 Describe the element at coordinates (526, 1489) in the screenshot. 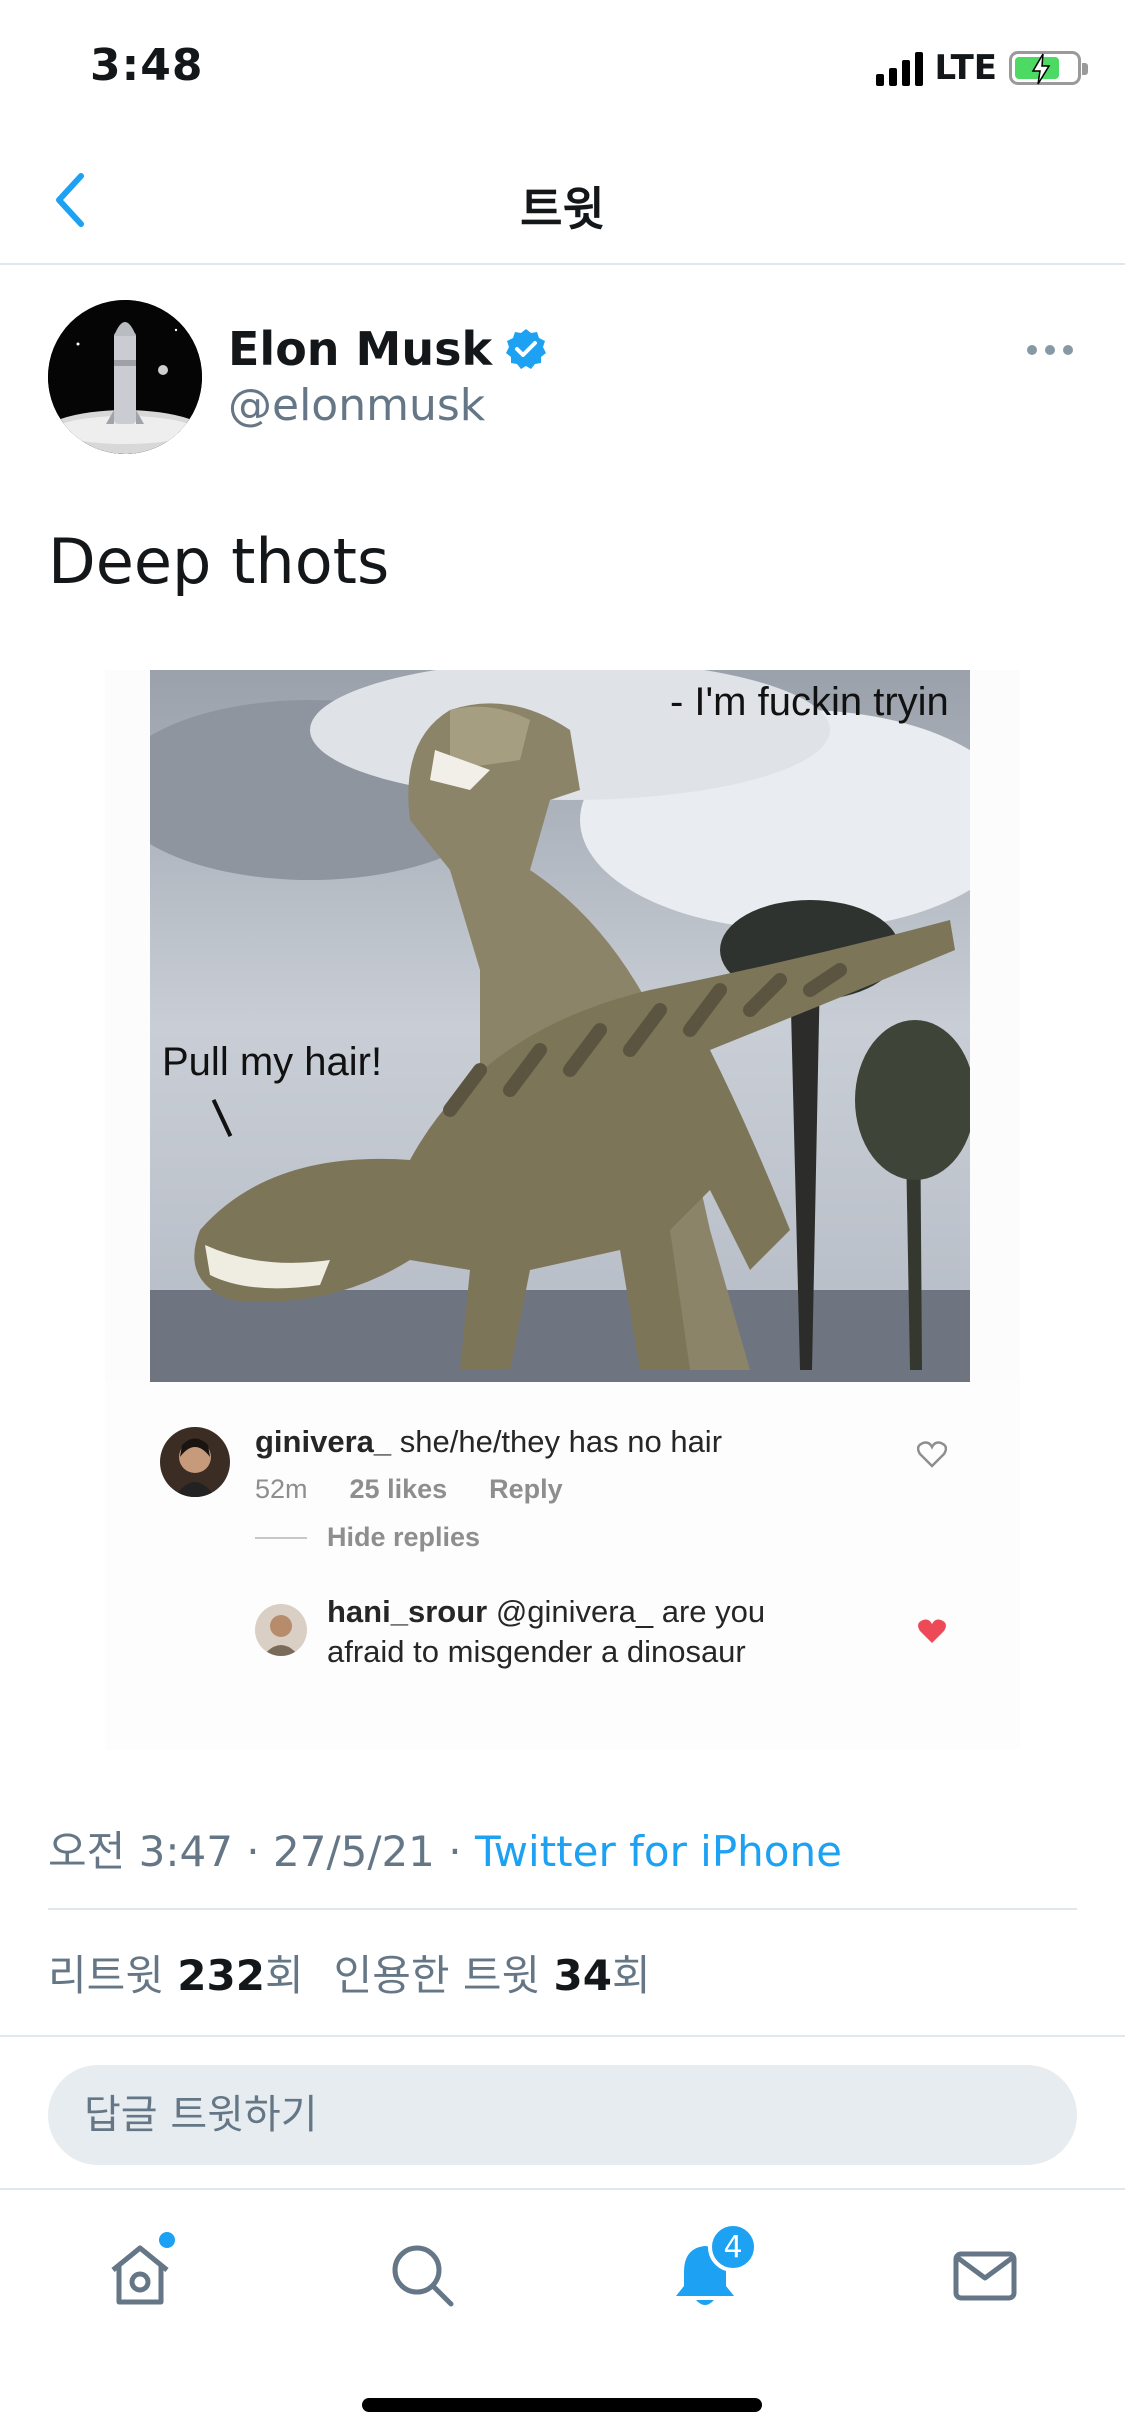

I see `comment-reply: Reply` at that location.